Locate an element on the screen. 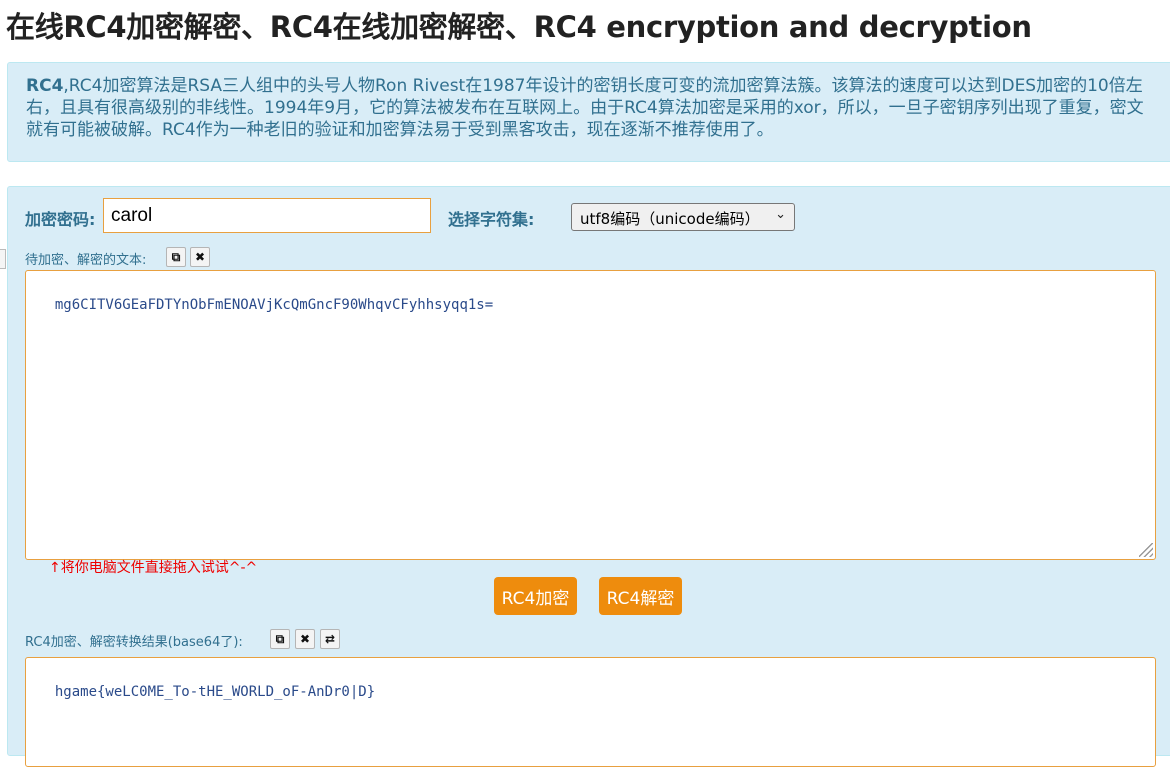  drag-hint: ↑将你电脑文件直接拖入试试^-^ is located at coordinates (153, 568).